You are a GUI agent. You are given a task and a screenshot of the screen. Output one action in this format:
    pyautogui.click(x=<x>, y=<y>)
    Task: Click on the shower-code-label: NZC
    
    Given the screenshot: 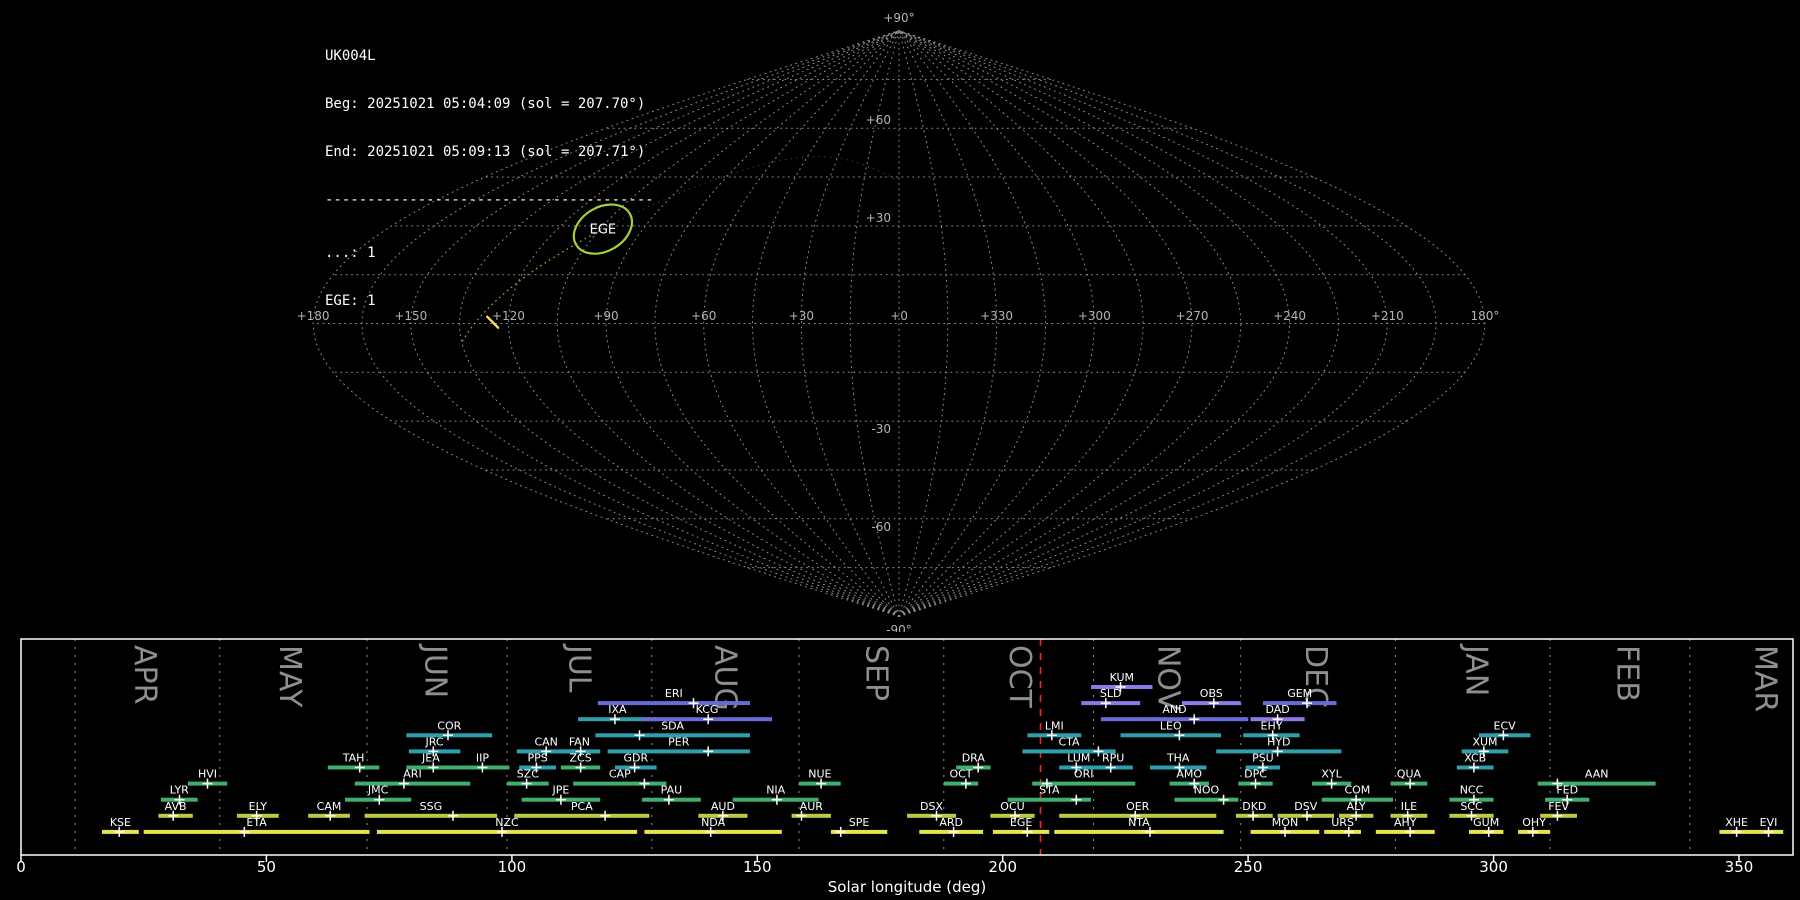 What is the action you would take?
    pyautogui.click(x=507, y=822)
    